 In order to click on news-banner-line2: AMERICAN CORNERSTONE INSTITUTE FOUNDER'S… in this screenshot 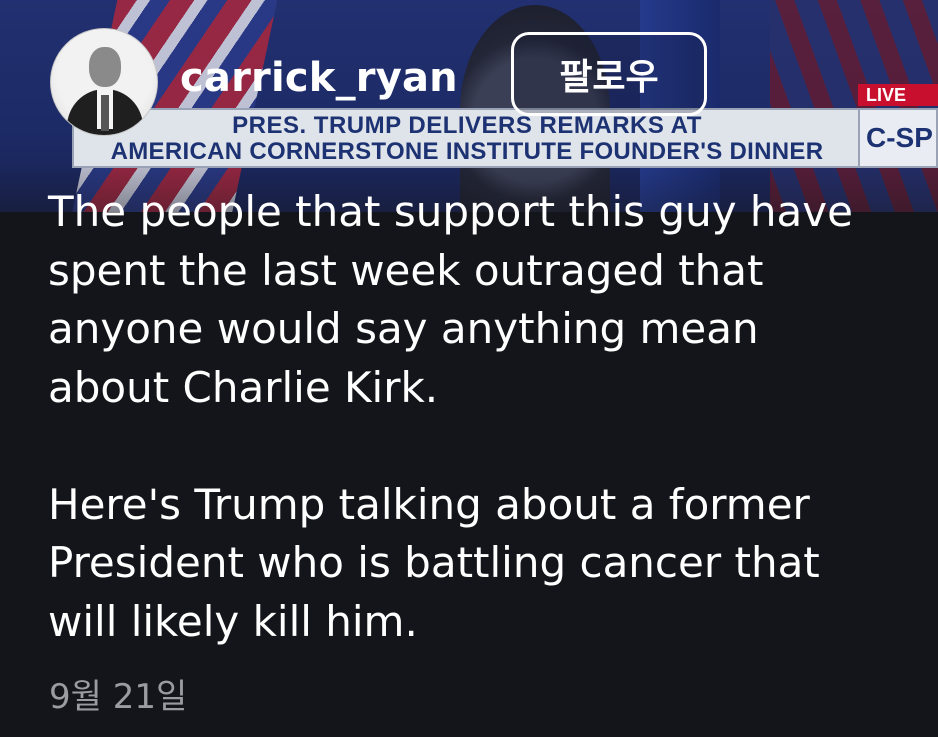, I will do `click(467, 151)`.